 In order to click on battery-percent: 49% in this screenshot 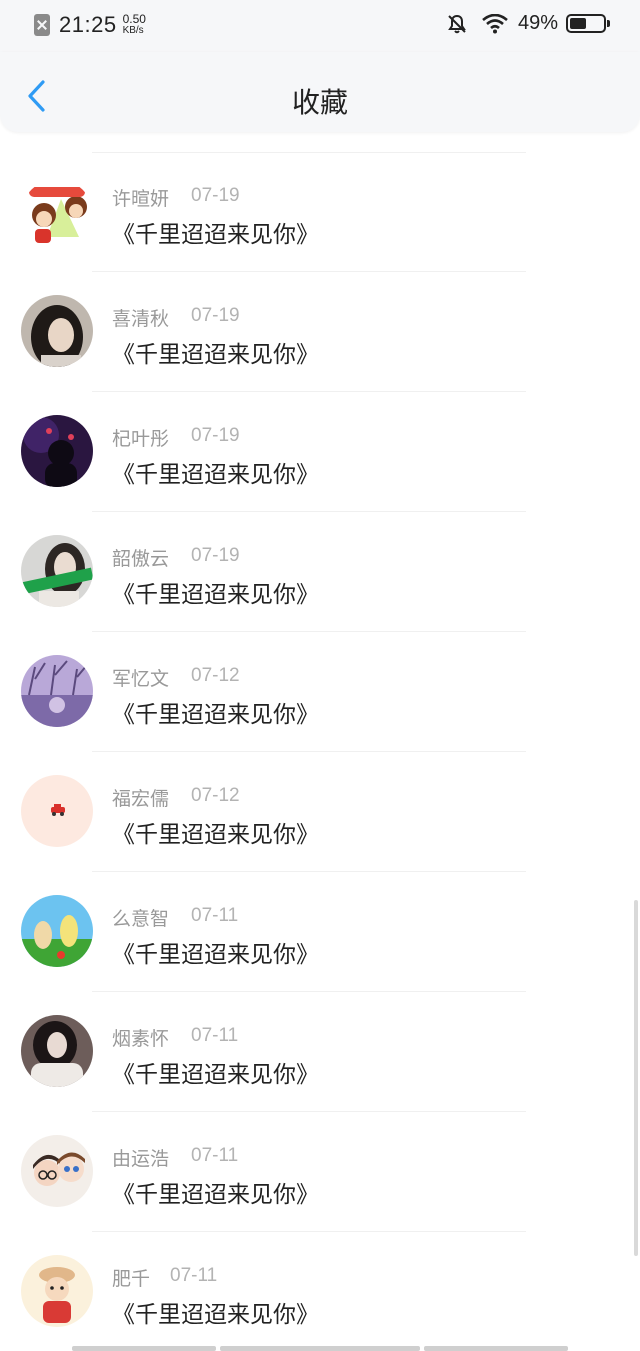, I will do `click(537, 23)`.